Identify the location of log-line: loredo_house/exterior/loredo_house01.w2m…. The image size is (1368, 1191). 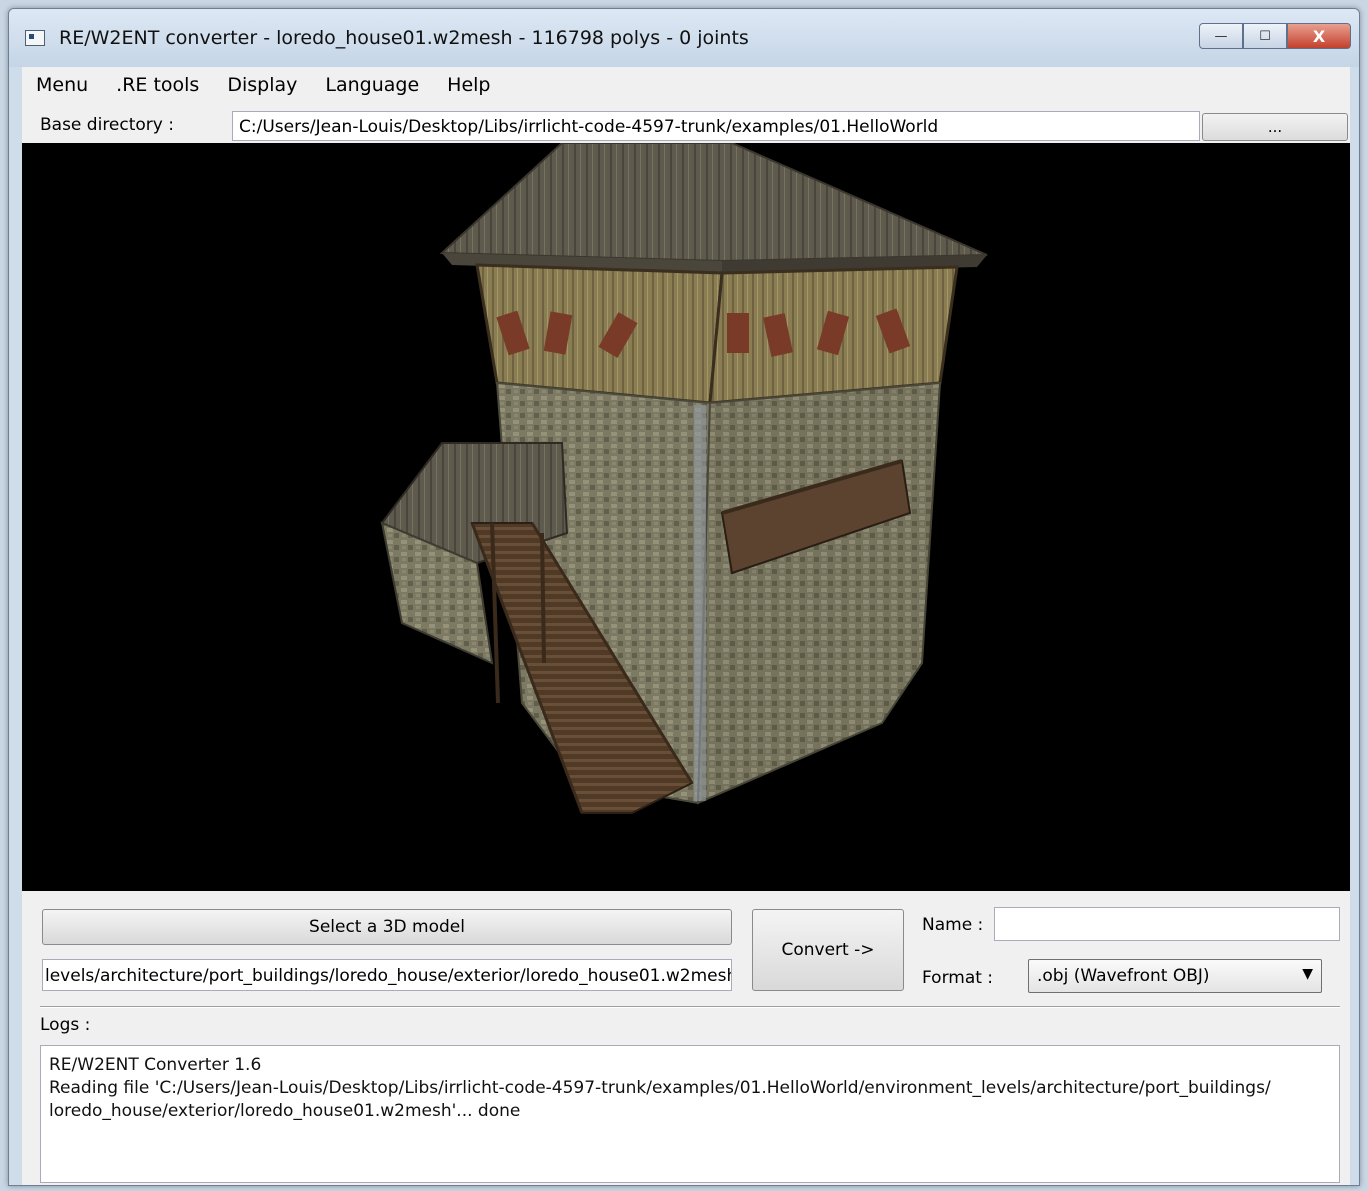
(285, 1111).